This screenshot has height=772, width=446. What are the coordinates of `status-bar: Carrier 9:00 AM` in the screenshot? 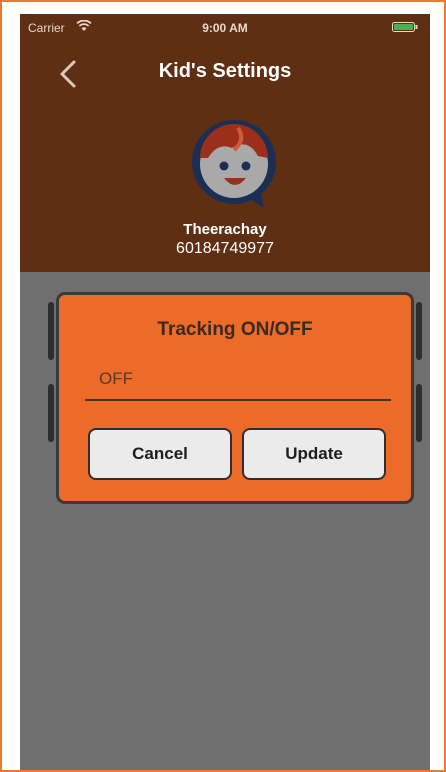 It's located at (225, 27).